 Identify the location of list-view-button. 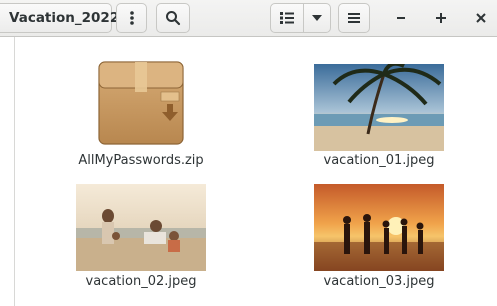
(287, 18).